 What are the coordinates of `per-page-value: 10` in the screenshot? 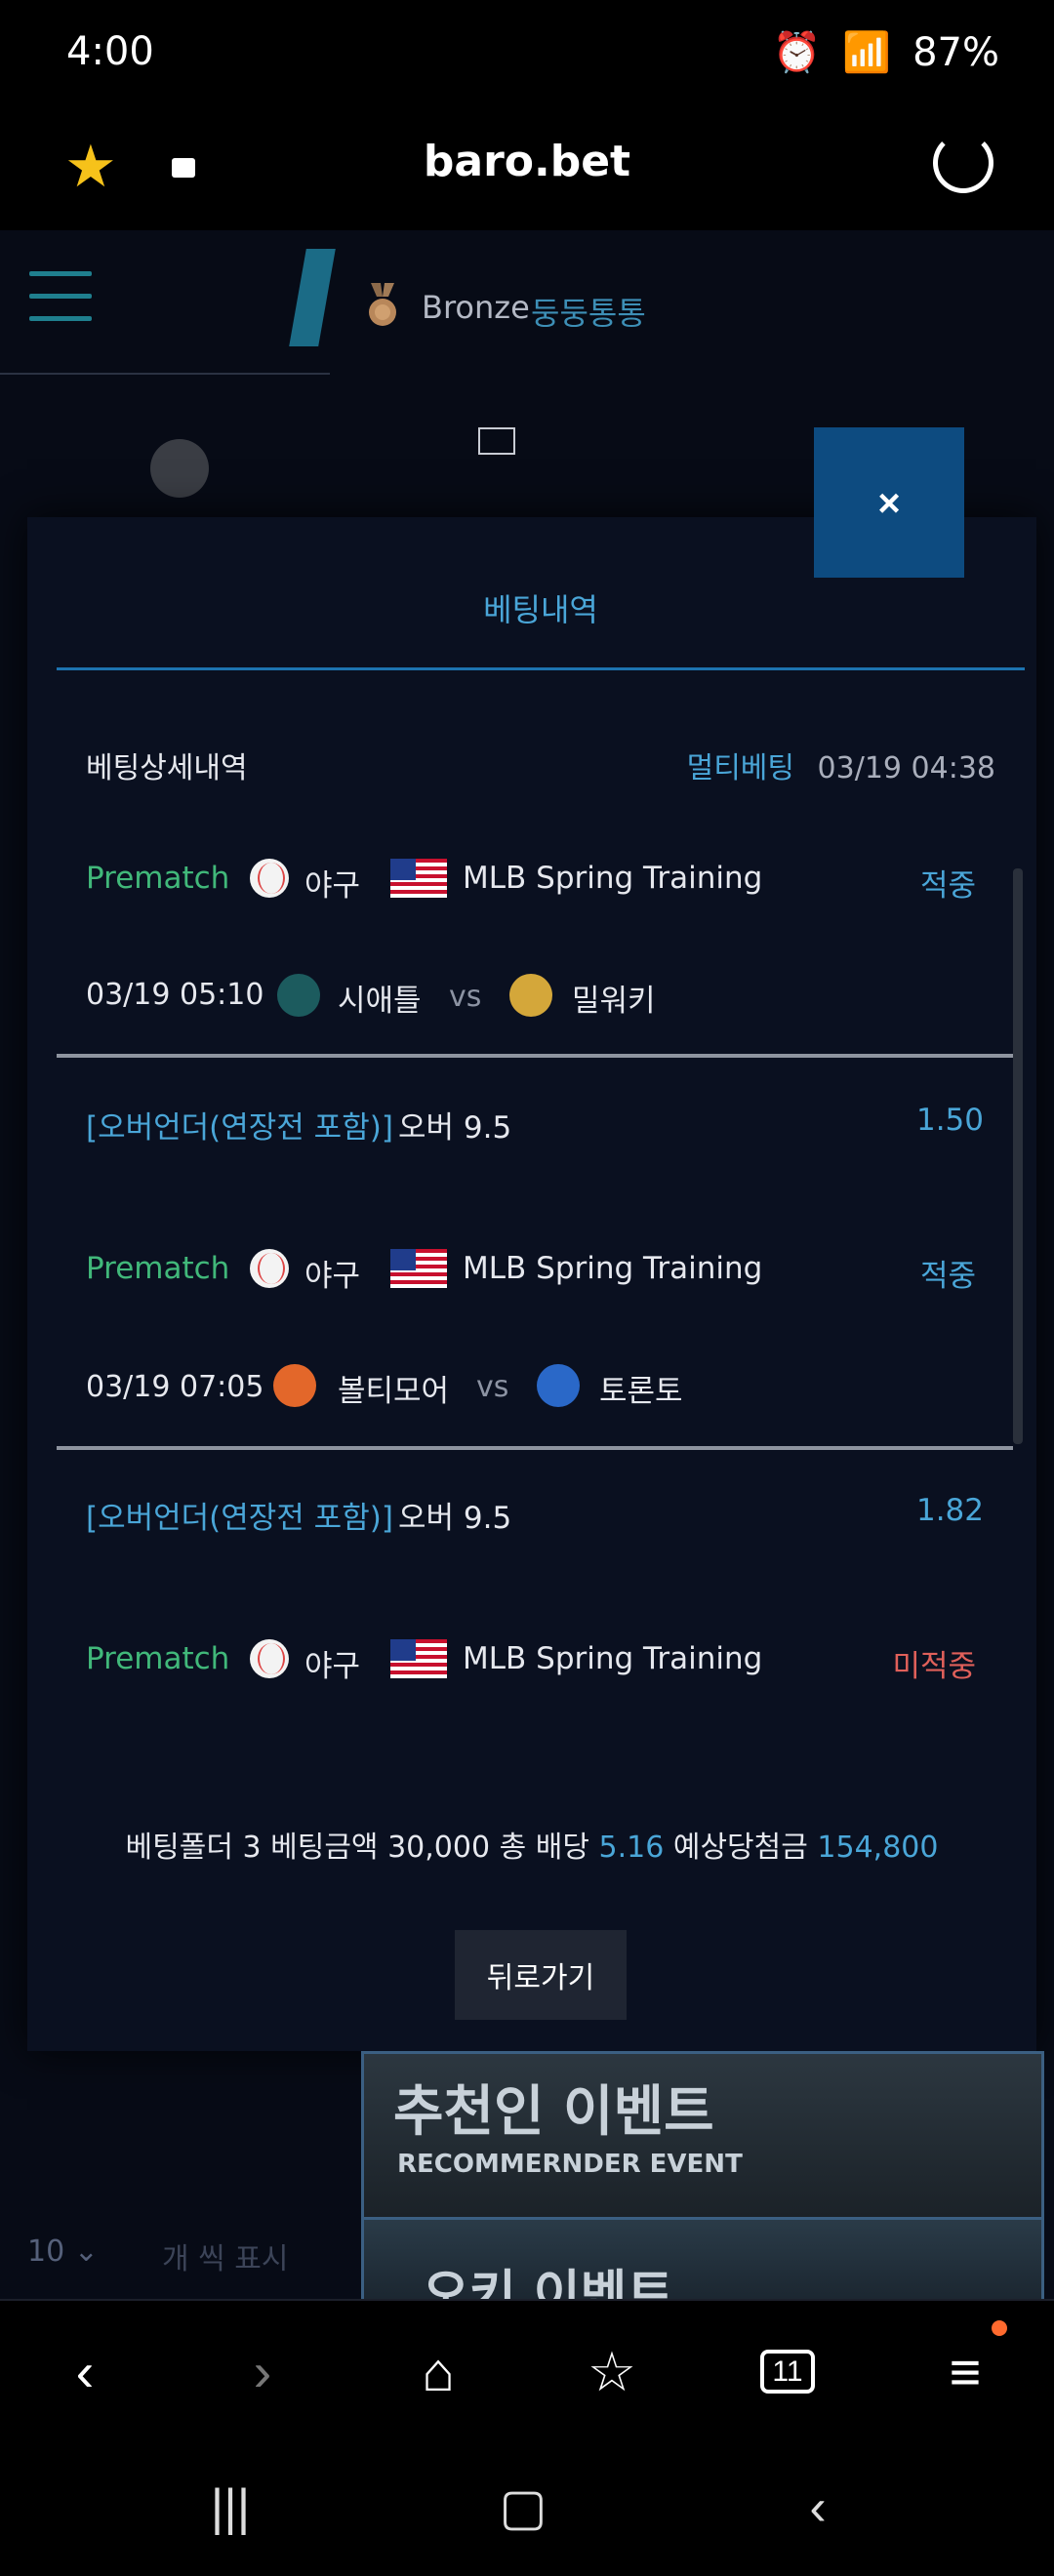 It's located at (46, 2251).